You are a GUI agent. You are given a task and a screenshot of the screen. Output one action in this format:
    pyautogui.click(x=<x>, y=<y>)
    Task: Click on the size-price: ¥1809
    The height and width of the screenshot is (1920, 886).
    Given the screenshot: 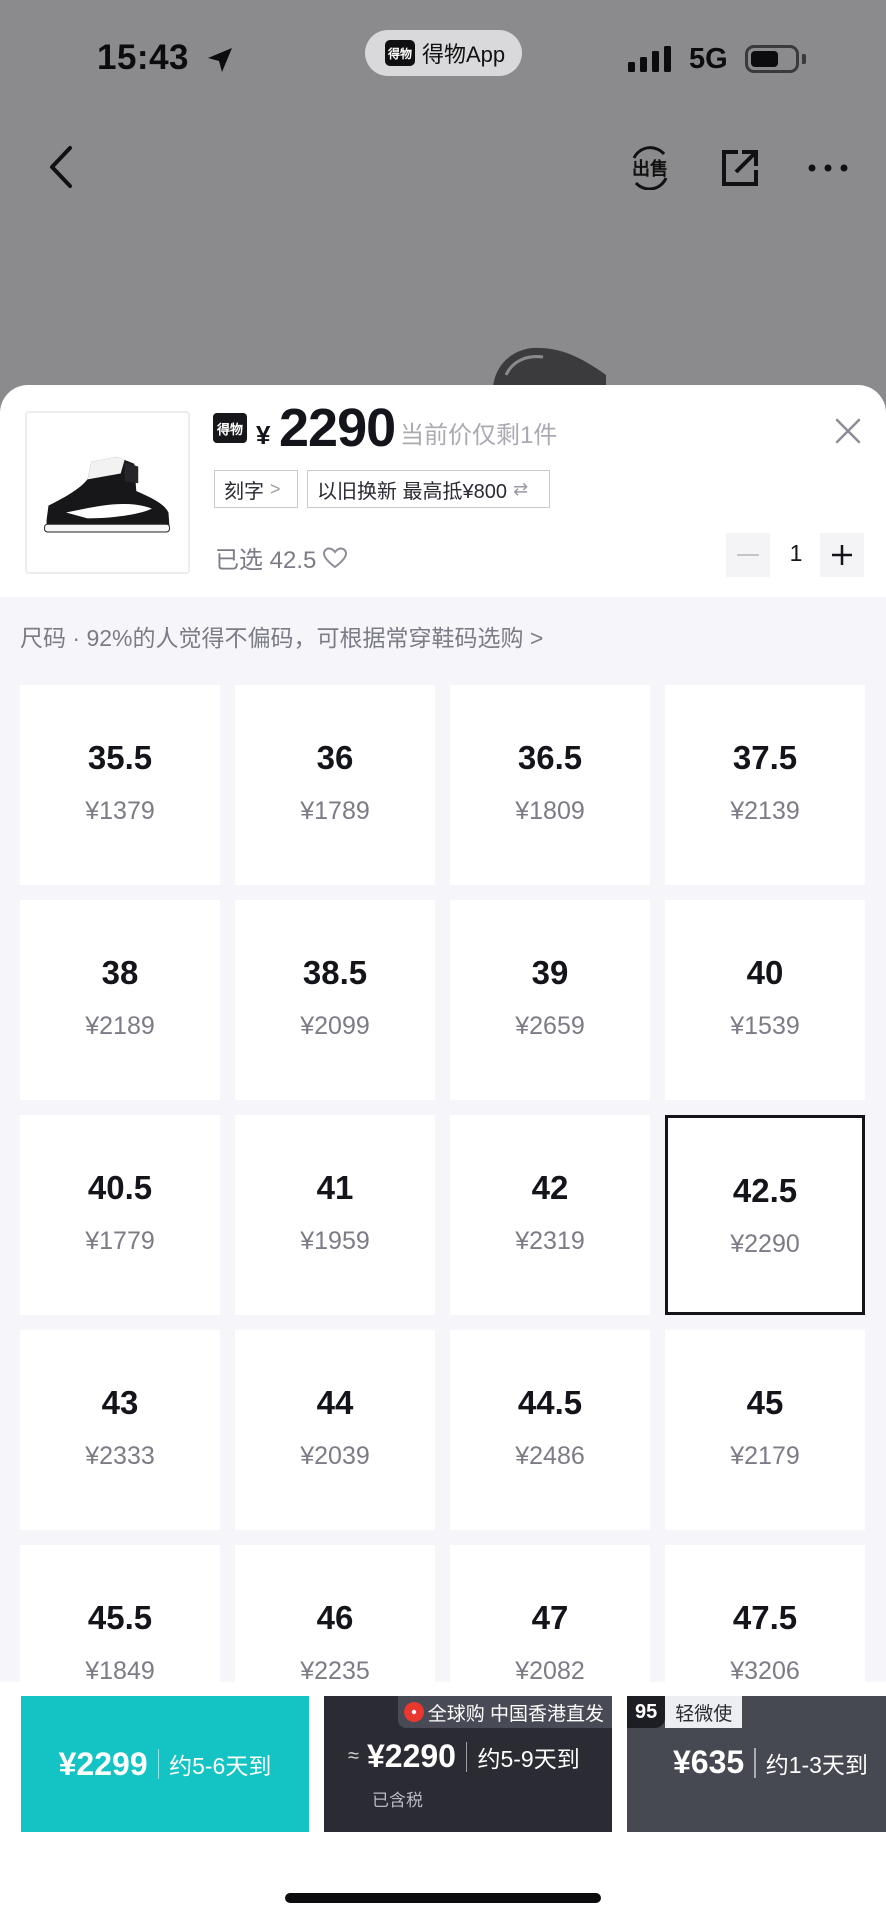 What is the action you would take?
    pyautogui.click(x=550, y=811)
    